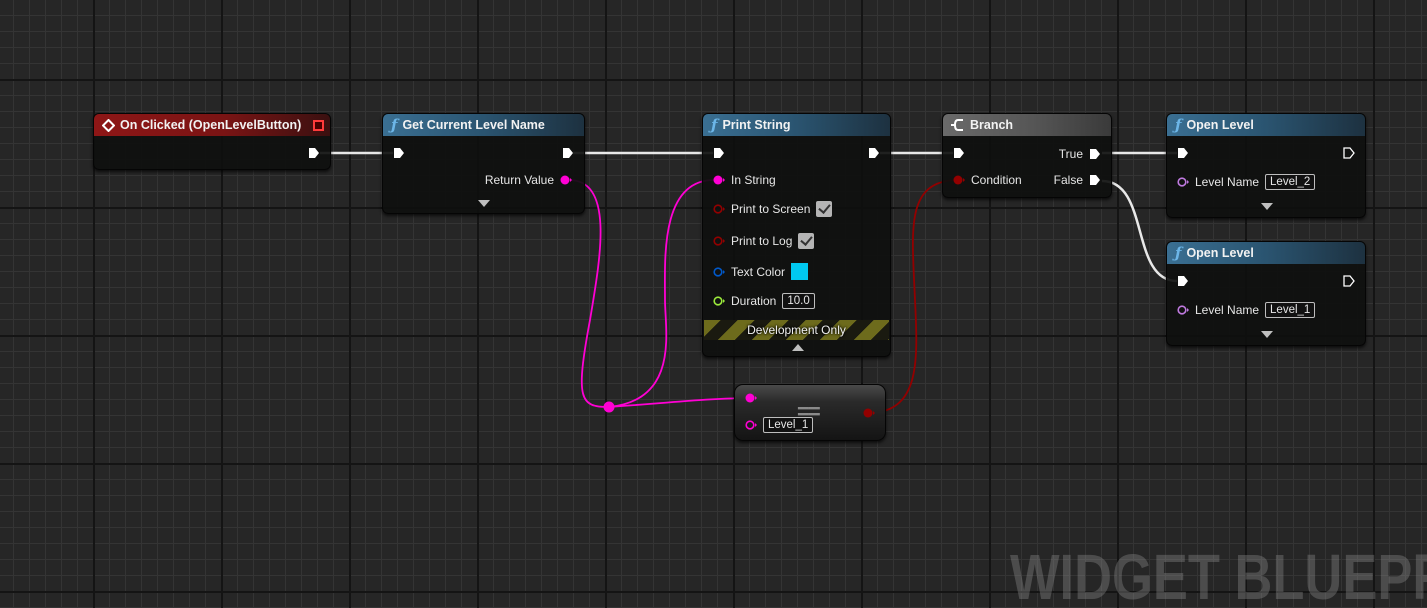 The height and width of the screenshot is (608, 1427). I want to click on development-only-banner: Development Only, so click(796, 330).